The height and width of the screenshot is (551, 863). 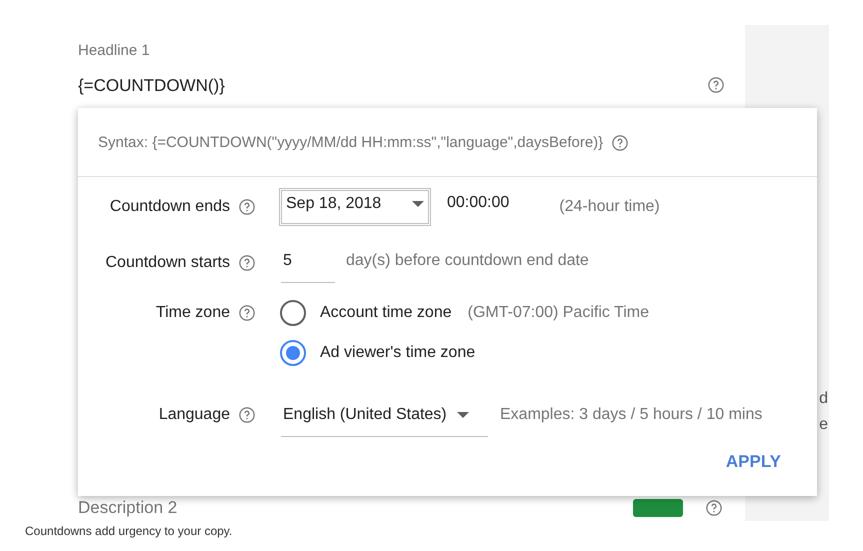 I want to click on status-tag, so click(x=658, y=508).